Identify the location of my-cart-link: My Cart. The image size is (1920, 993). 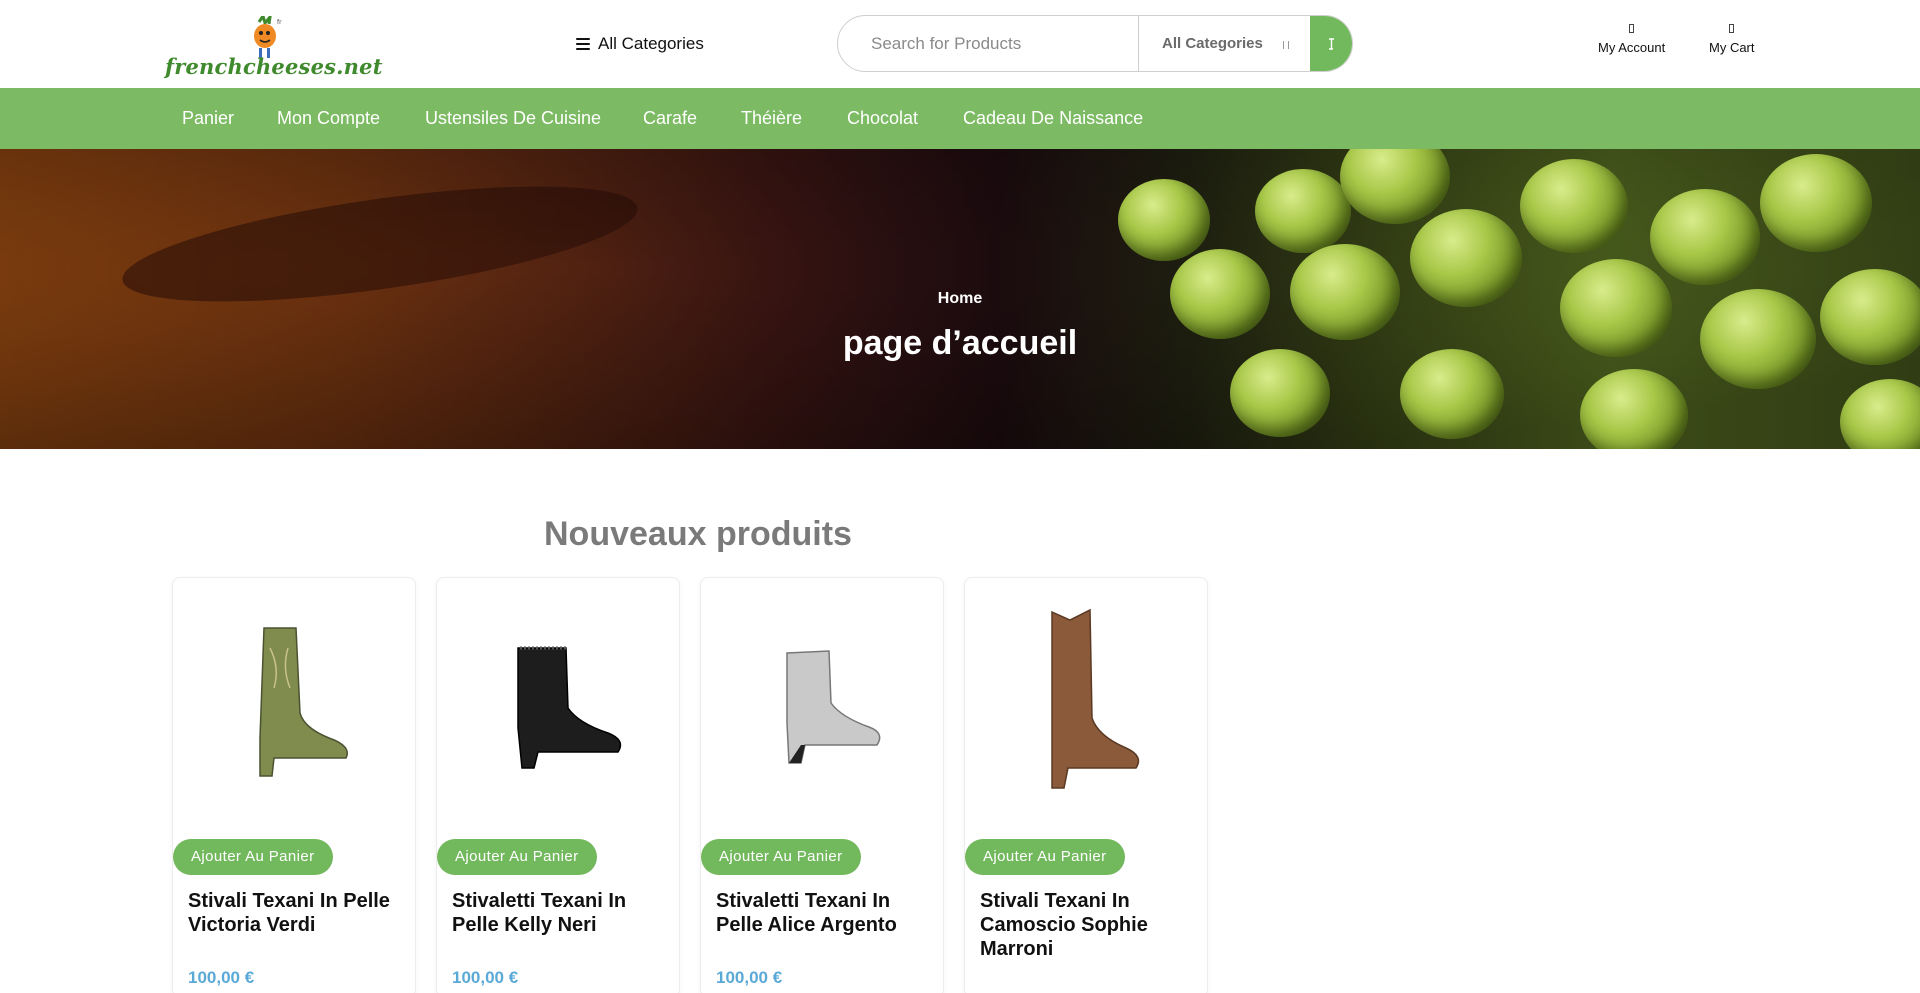
(1732, 39).